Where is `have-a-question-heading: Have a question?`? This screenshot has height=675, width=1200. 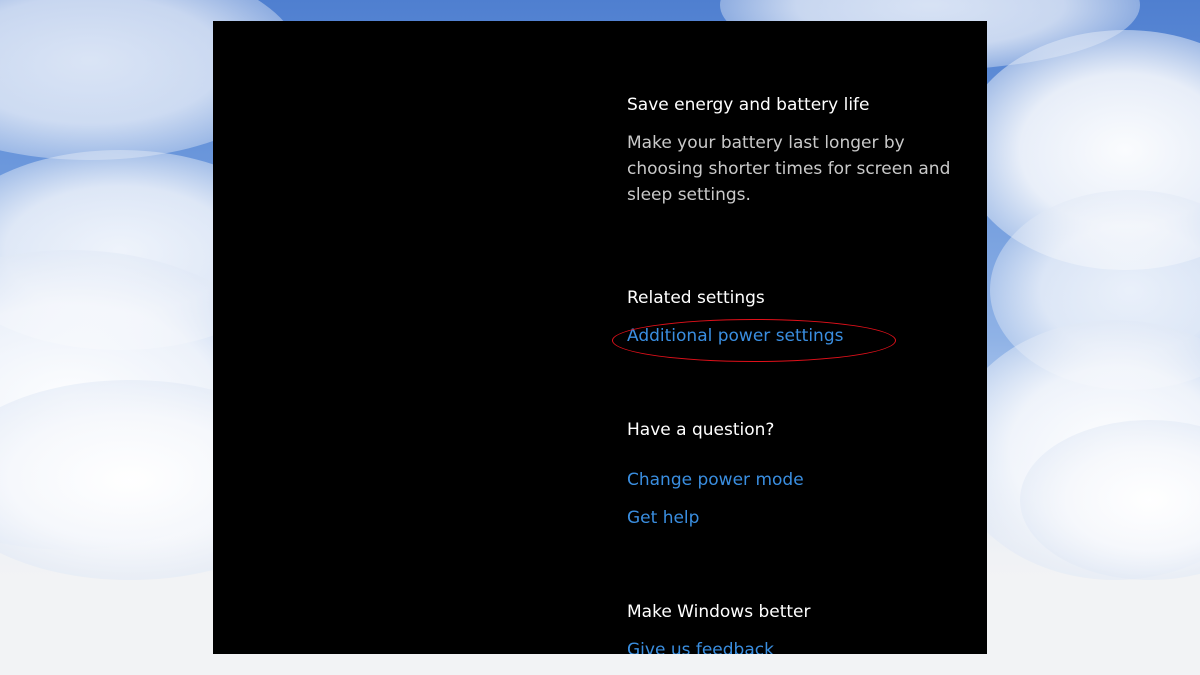 have-a-question-heading: Have a question? is located at coordinates (701, 430).